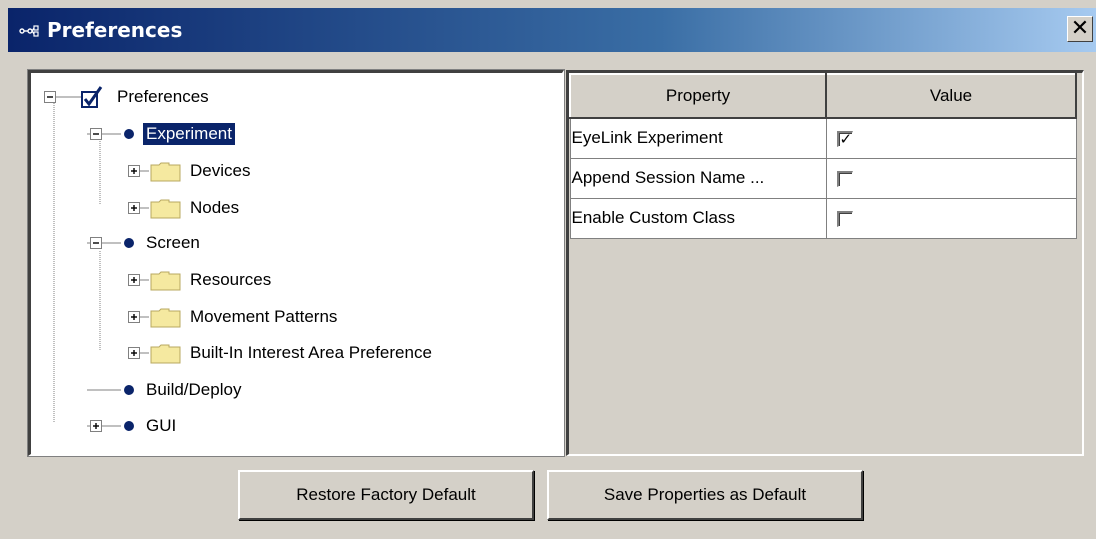  What do you see at coordinates (92, 97) in the screenshot?
I see `checkbox-checked-icon` at bounding box center [92, 97].